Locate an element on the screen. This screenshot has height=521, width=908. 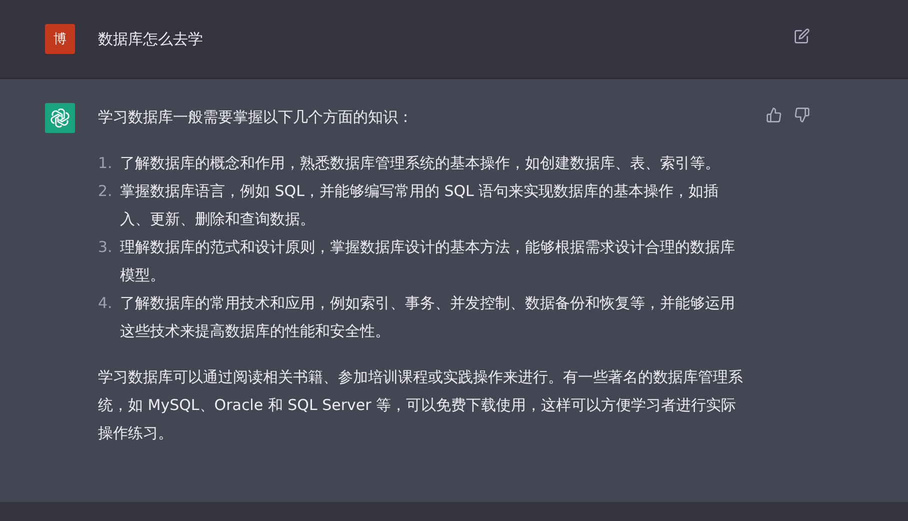
list-item-text: 了解数据库的概念和作用，熟悉数据库管理系统的基本操作，如创建数据库、表、索引等。 is located at coordinates (420, 163).